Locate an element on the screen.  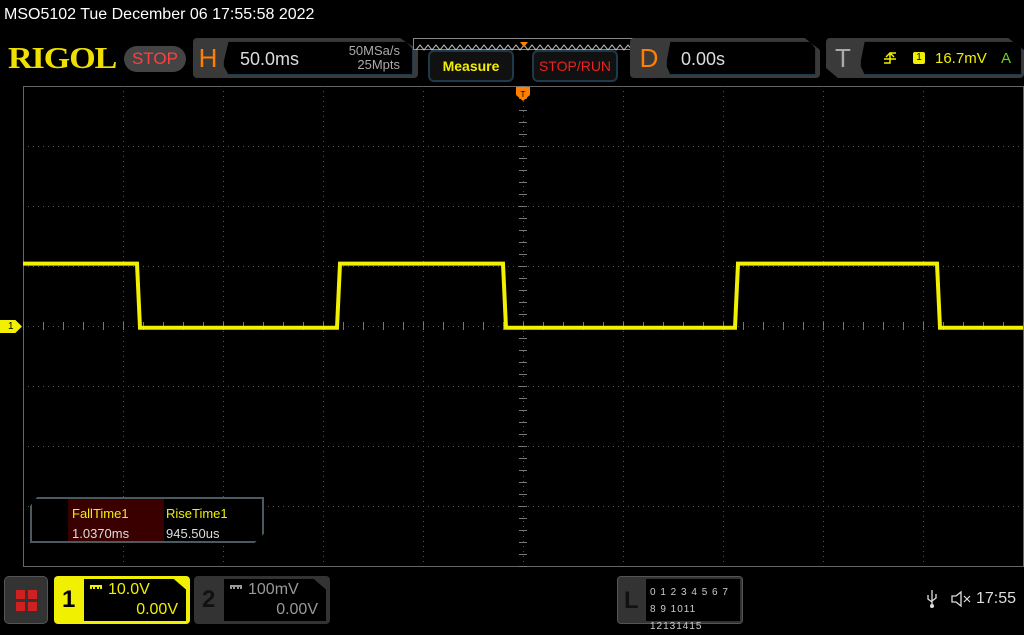
channel2-panel: 2 100mV 0.00V is located at coordinates (262, 600).